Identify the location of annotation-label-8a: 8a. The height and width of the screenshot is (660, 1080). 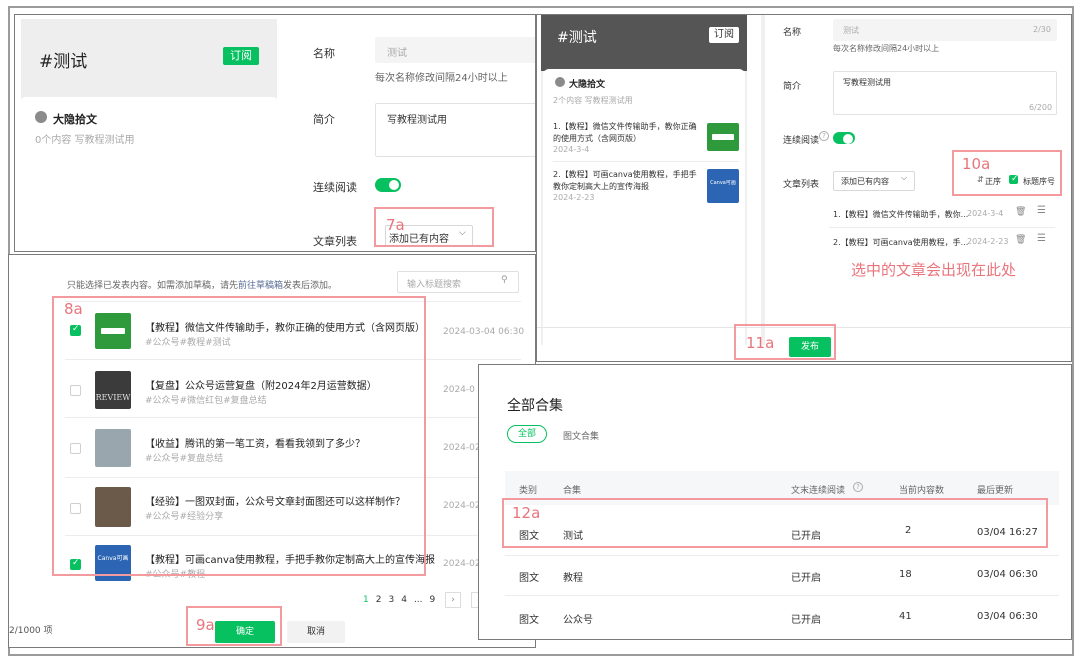
(73, 309).